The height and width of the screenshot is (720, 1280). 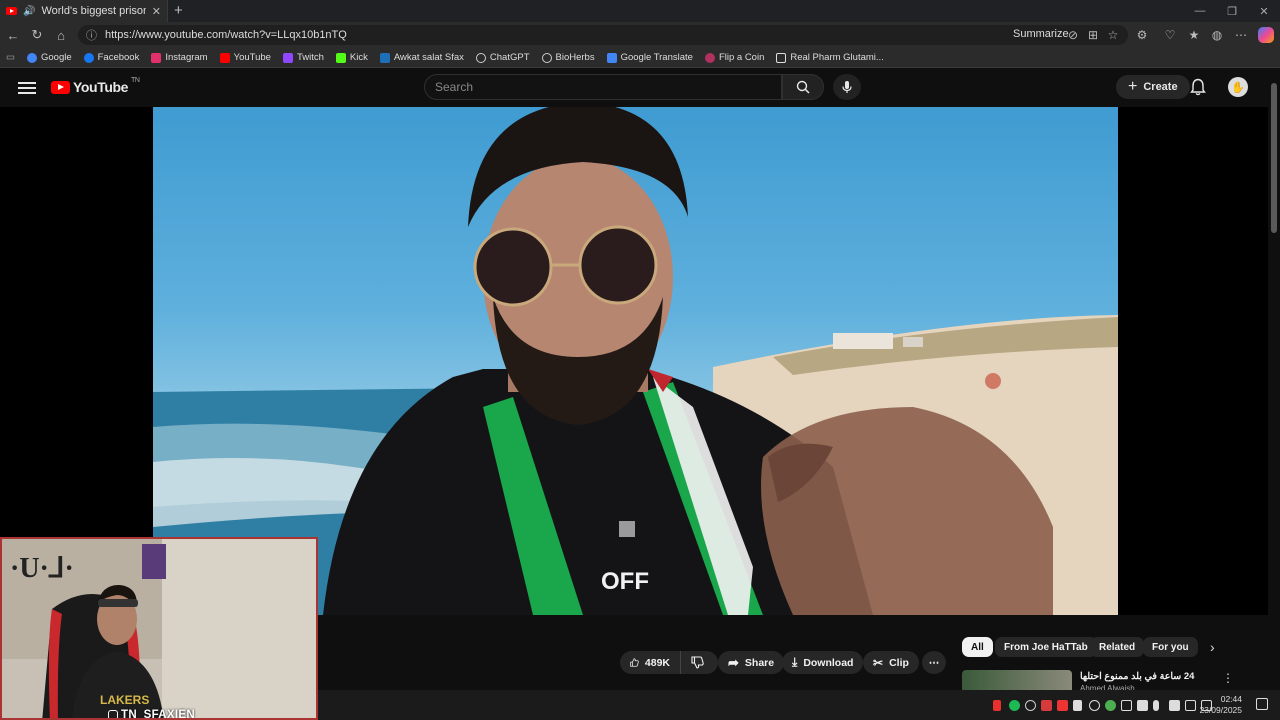 I want to click on reader-view-icon: ⊘, so click(x=1073, y=35).